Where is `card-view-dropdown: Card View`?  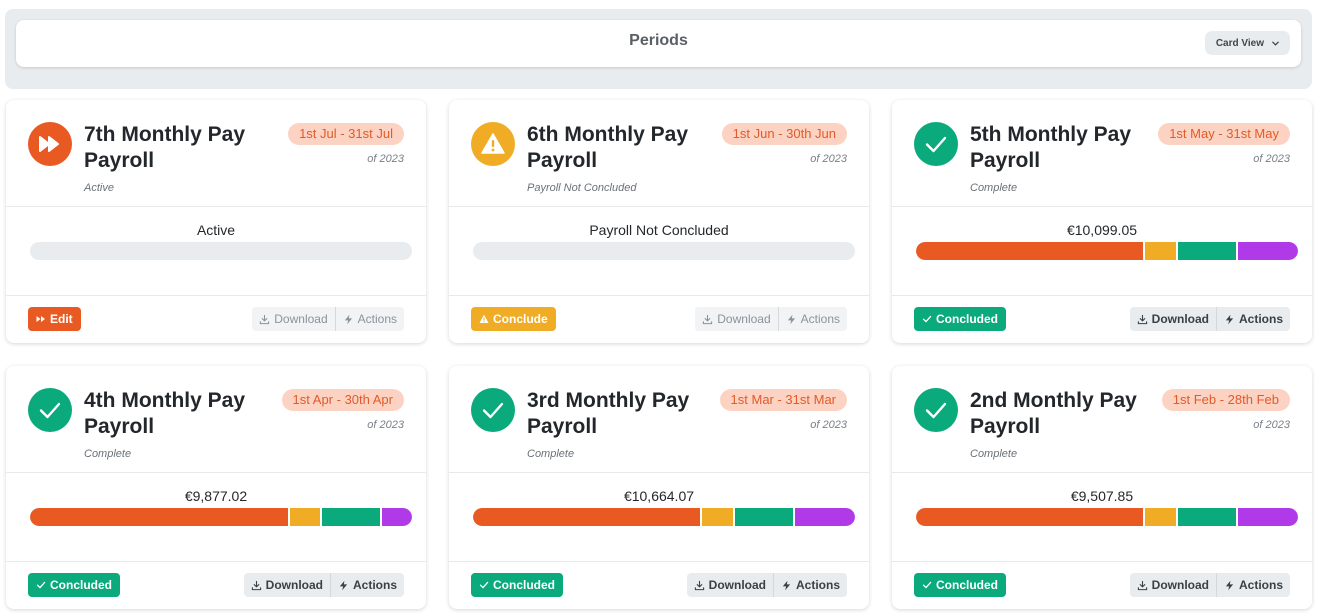 card-view-dropdown: Card View is located at coordinates (1247, 43).